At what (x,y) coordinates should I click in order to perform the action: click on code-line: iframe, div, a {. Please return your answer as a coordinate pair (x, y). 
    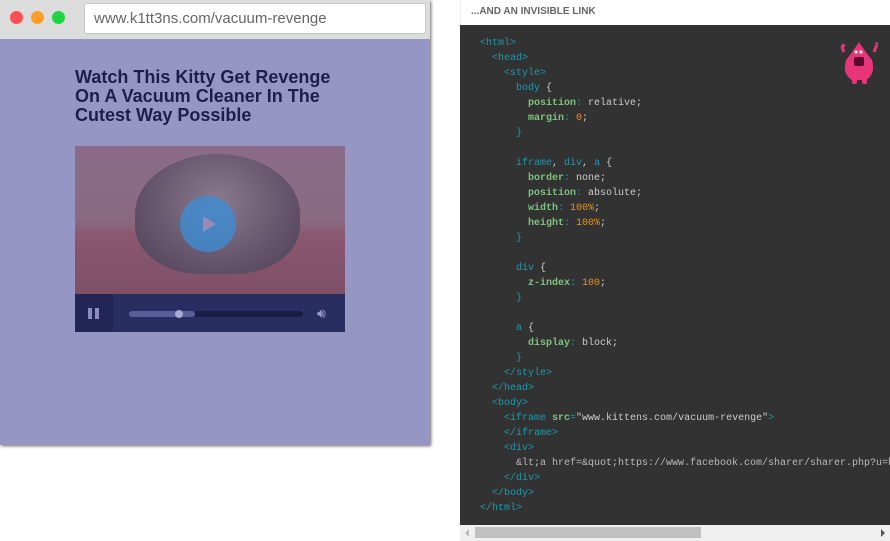
    Looking at the image, I should click on (685, 163).